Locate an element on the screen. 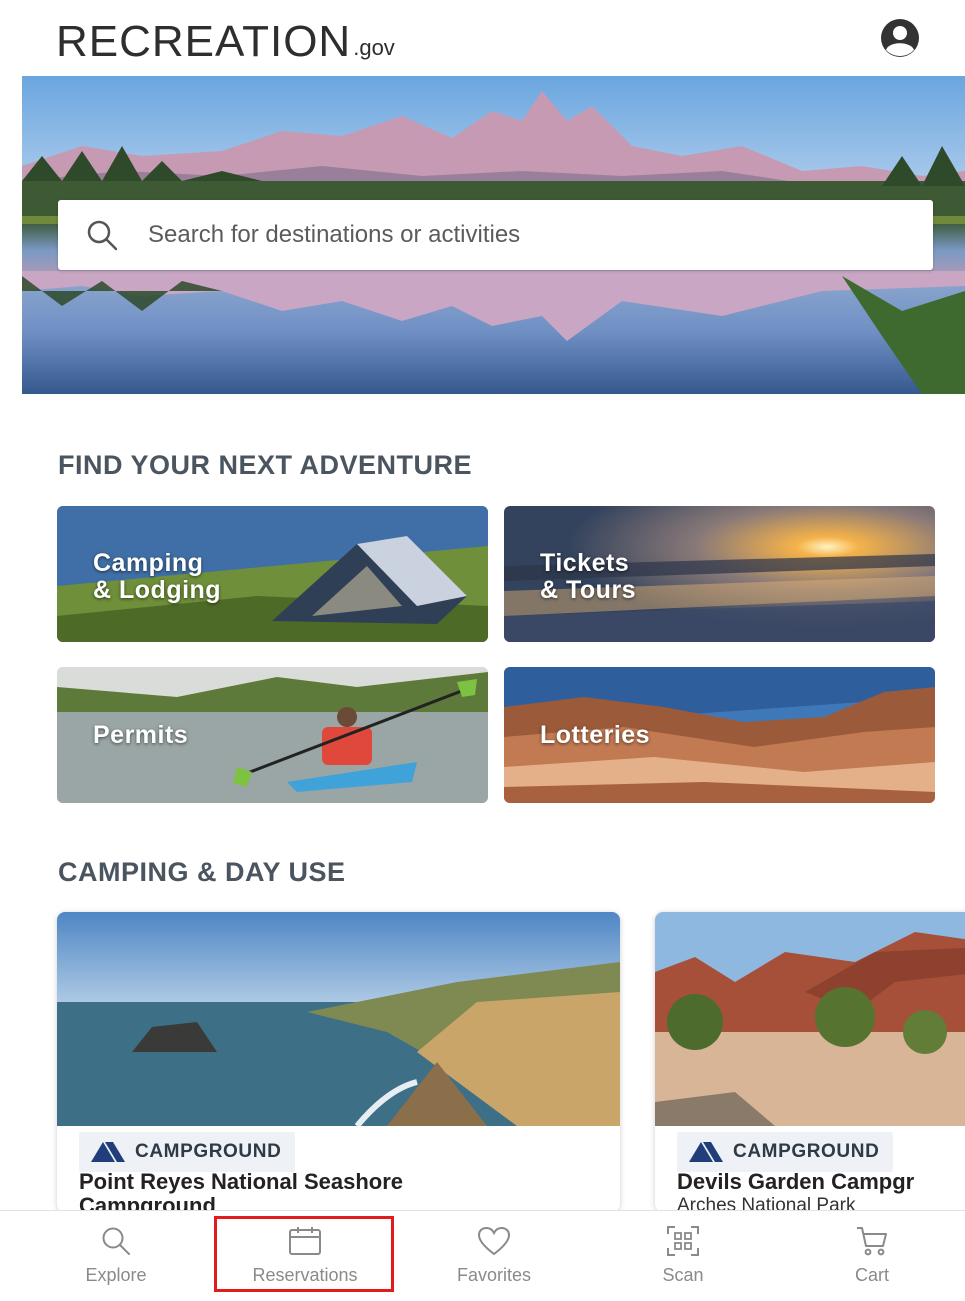 The image size is (965, 1301). card-title-line1: Point Reyes National Seashore is located at coordinates (241, 1181).